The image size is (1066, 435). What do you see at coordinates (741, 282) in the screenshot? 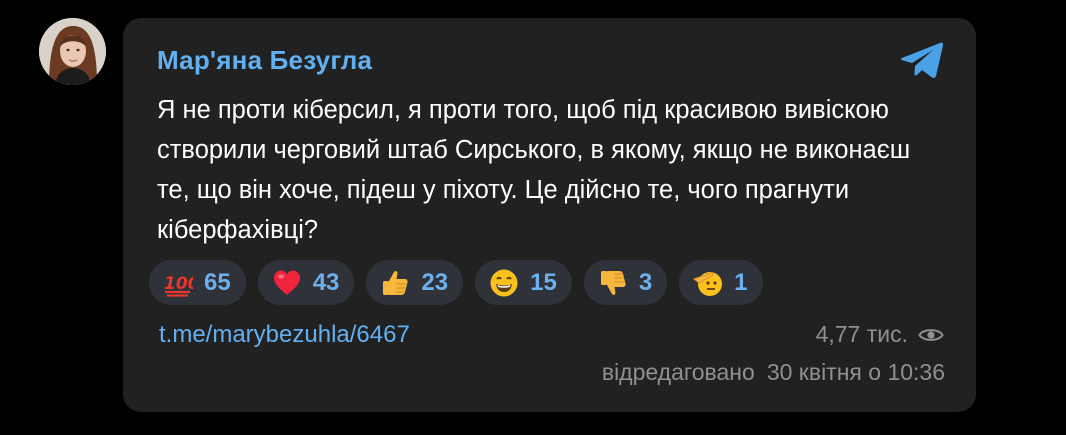
I see `reaction-count: 1` at bounding box center [741, 282].